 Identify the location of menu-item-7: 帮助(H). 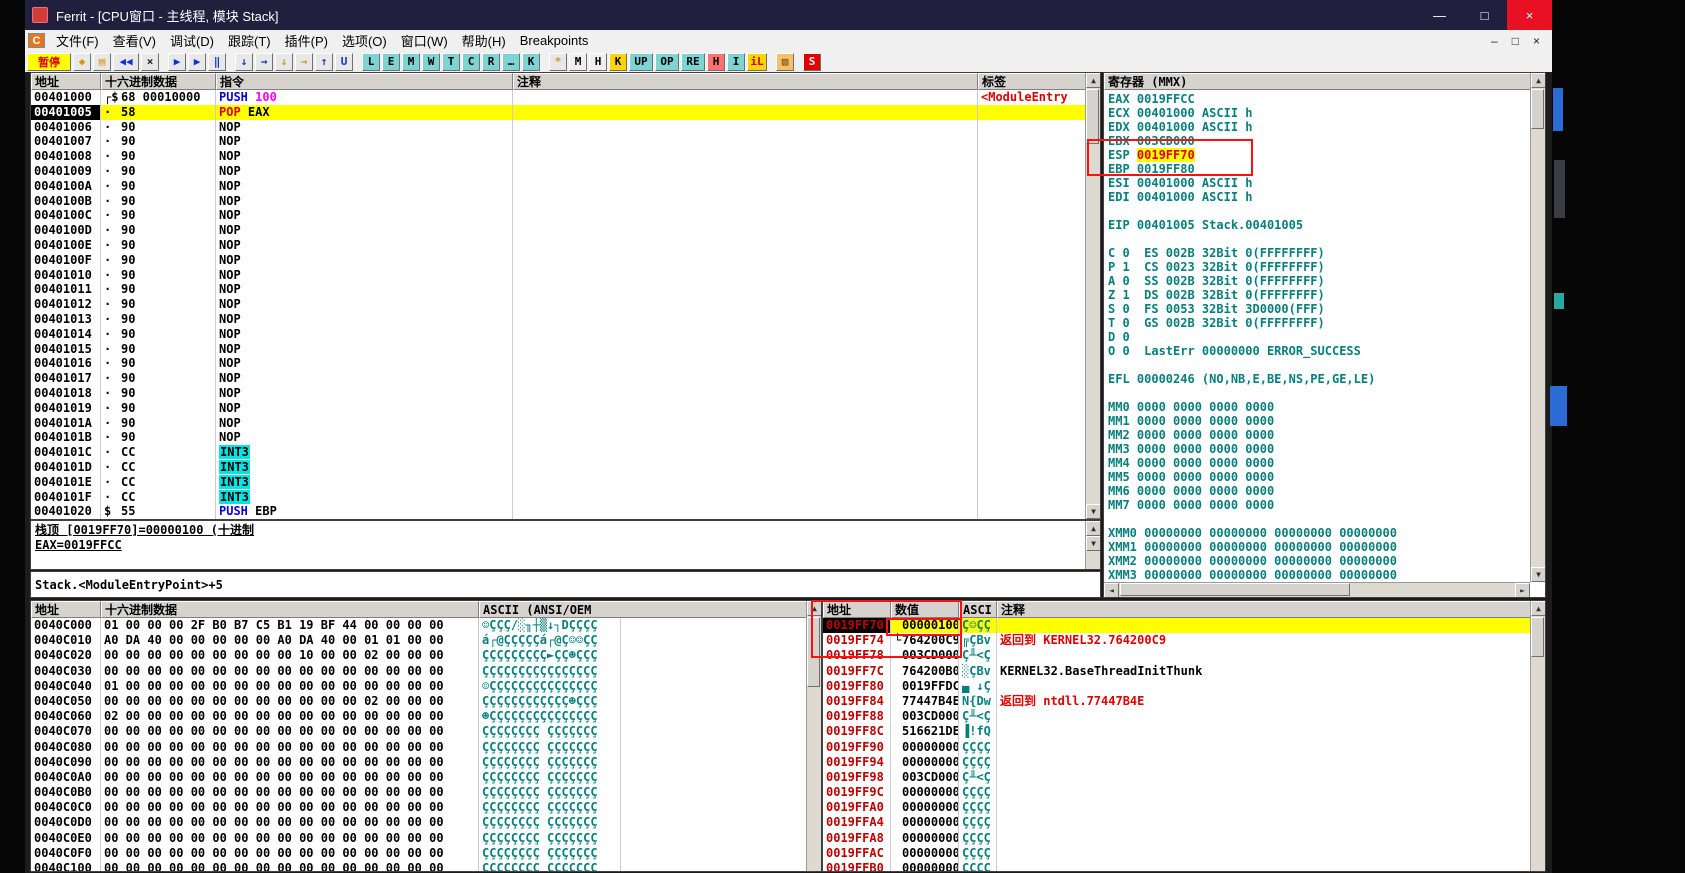
(484, 40).